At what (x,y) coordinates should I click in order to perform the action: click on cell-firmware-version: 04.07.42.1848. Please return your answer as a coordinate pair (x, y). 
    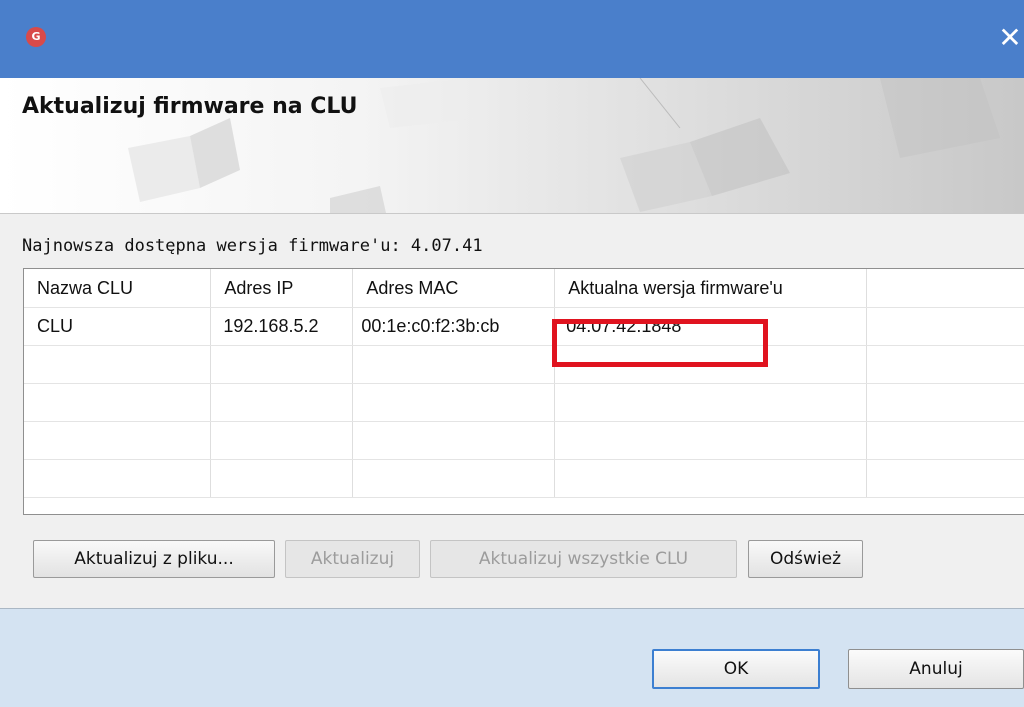
    Looking at the image, I should click on (711, 326).